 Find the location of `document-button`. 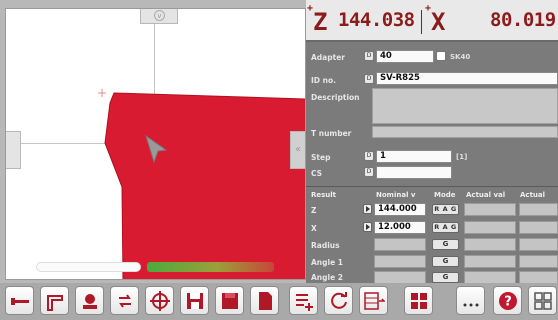

document-button is located at coordinates (264, 300).